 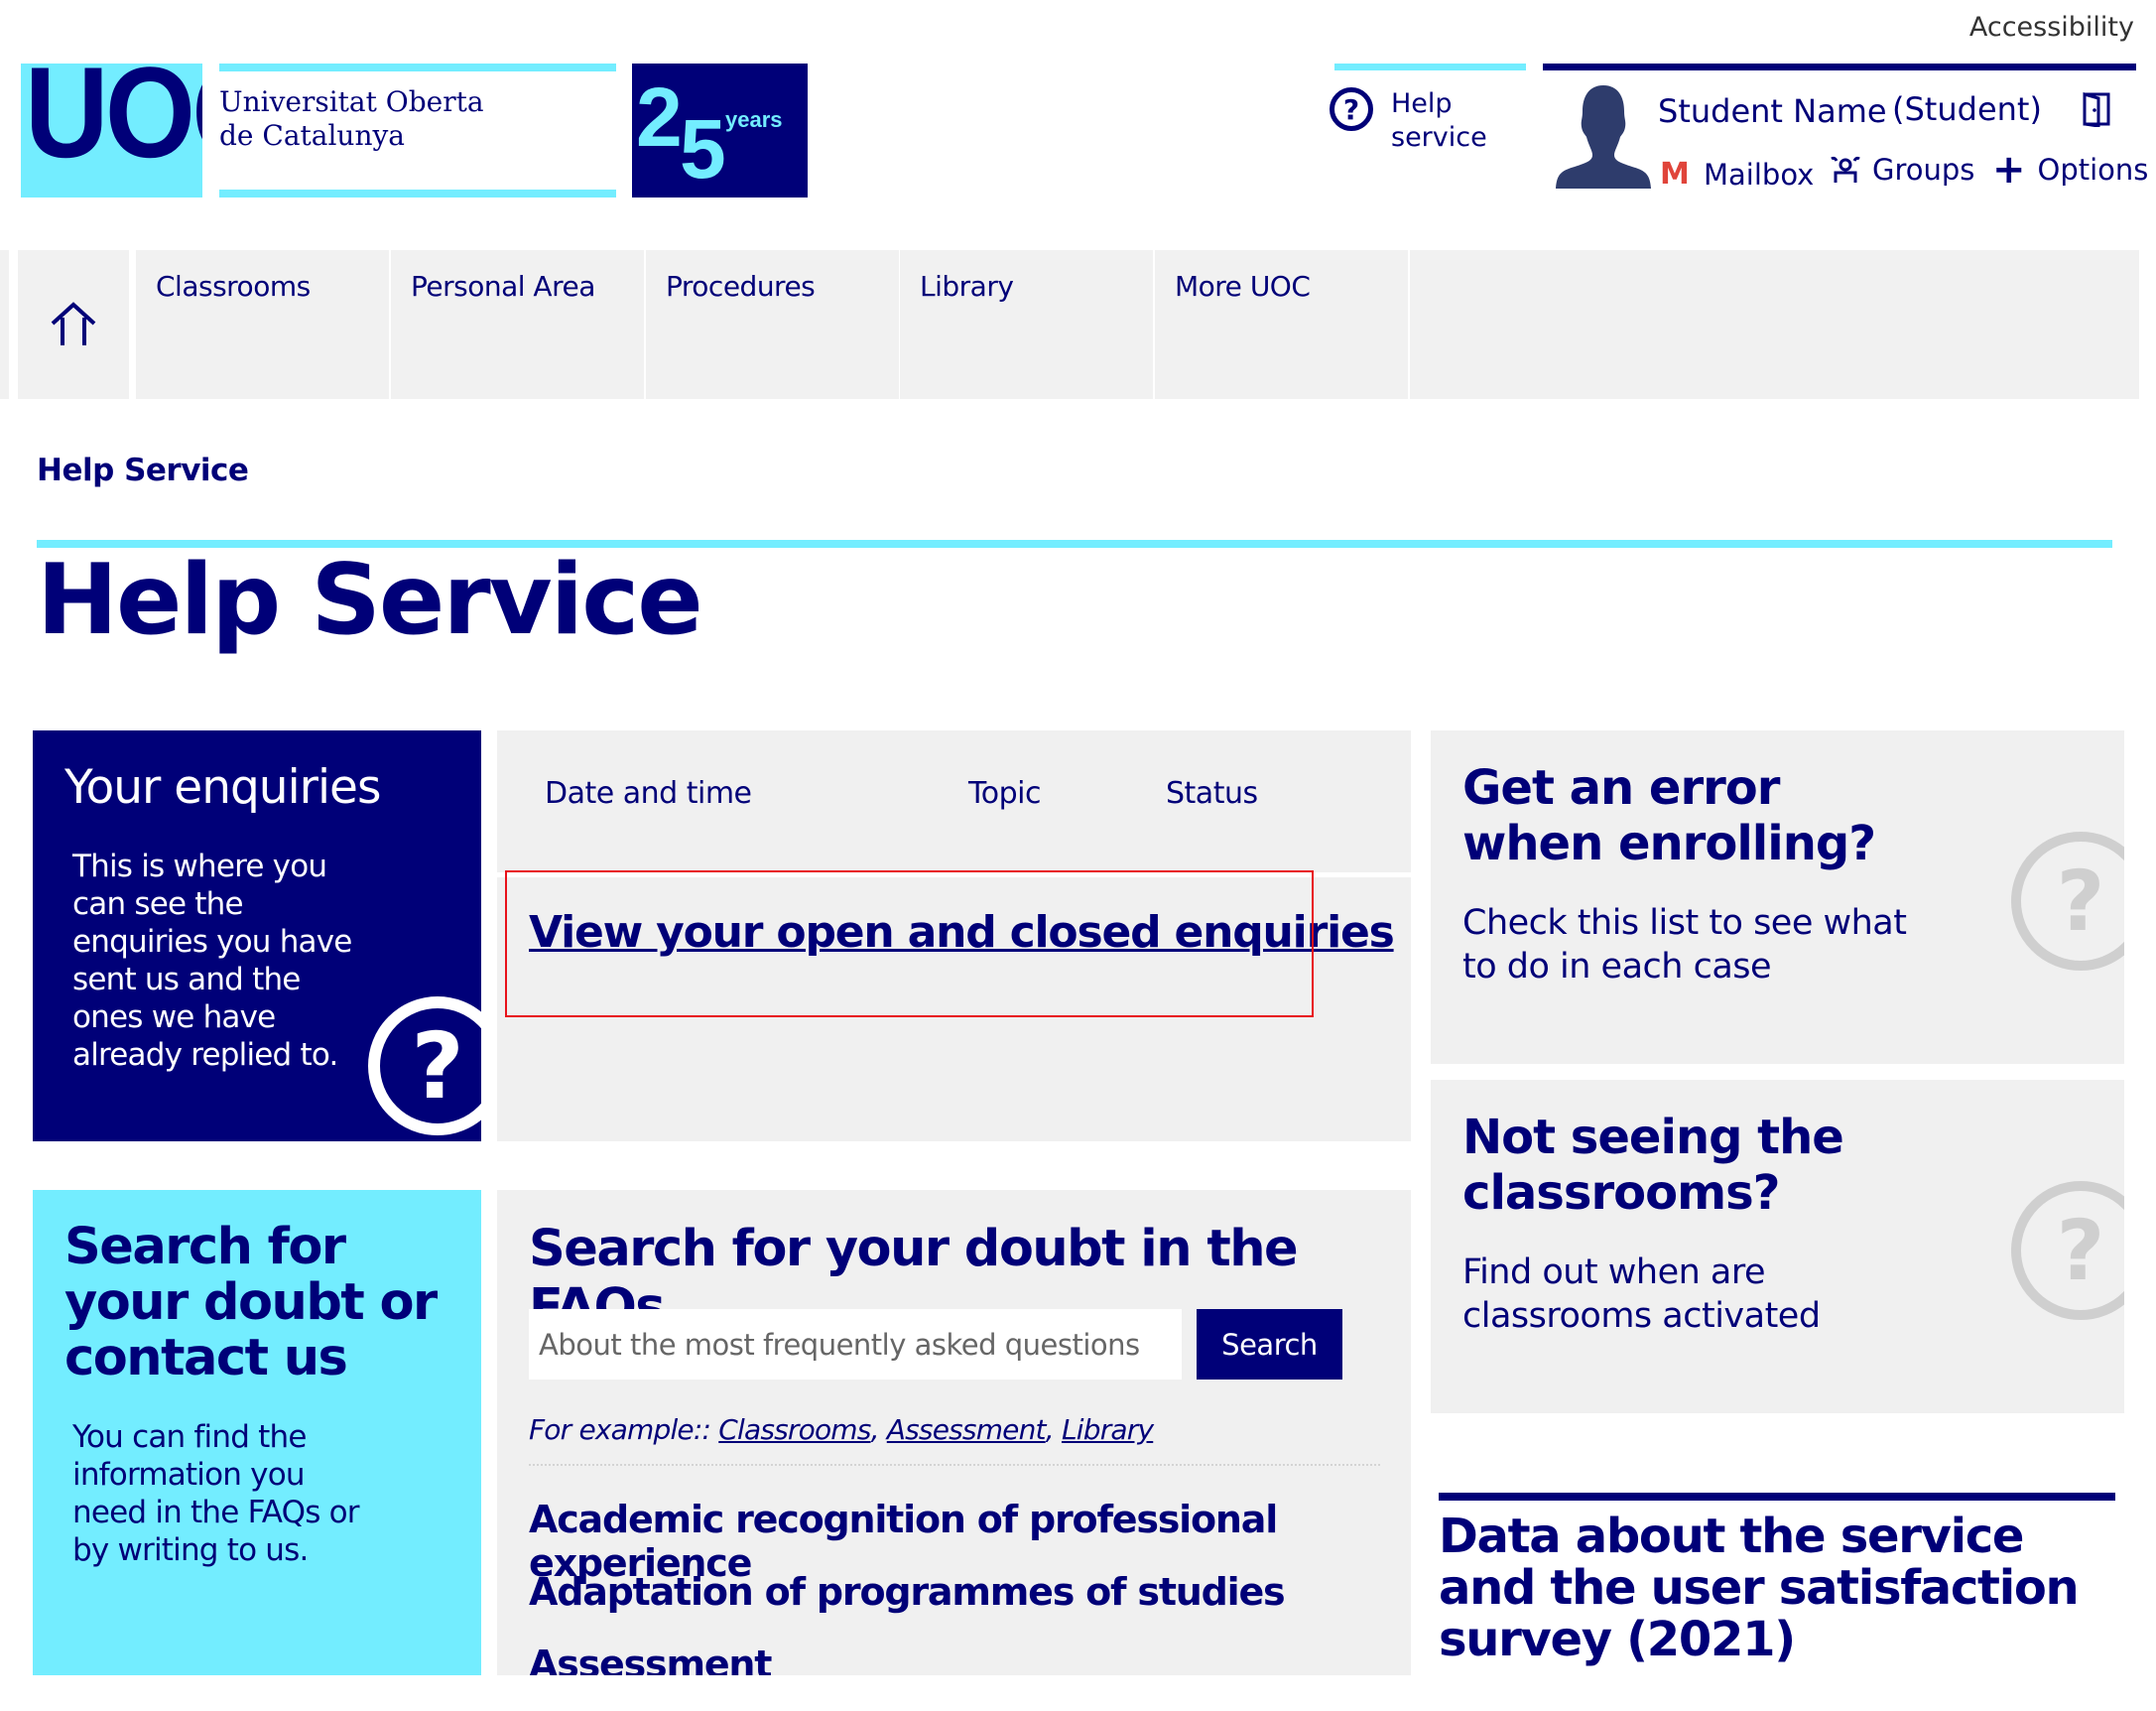 I want to click on avatar, so click(x=1603, y=135).